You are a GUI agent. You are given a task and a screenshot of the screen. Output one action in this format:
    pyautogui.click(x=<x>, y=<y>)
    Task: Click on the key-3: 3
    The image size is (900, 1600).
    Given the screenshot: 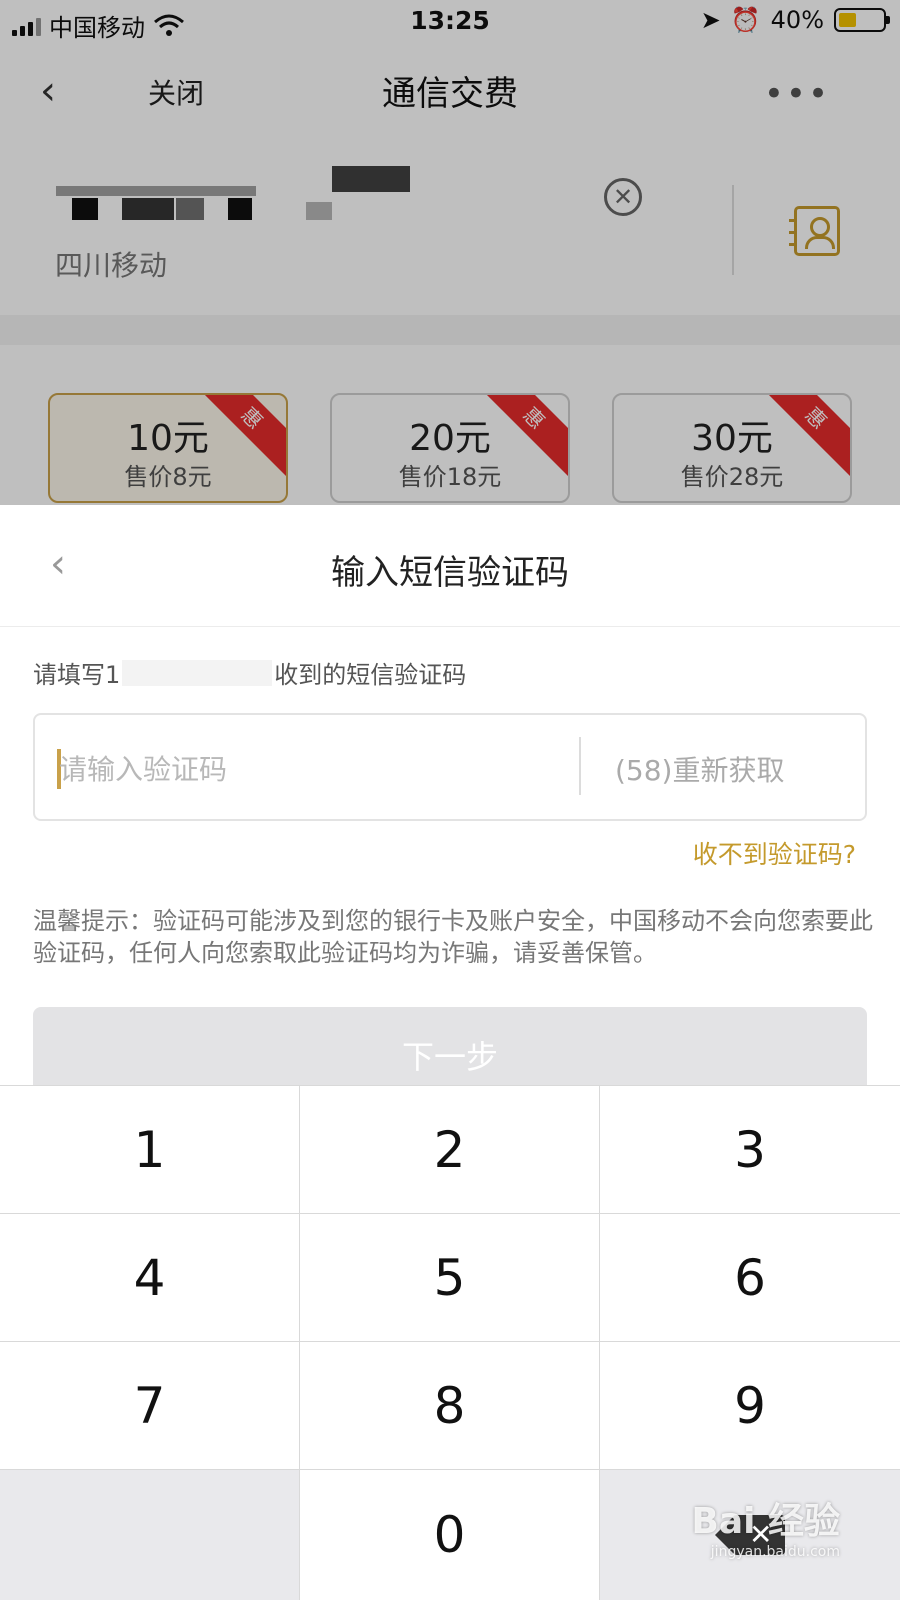 What is the action you would take?
    pyautogui.click(x=750, y=1150)
    